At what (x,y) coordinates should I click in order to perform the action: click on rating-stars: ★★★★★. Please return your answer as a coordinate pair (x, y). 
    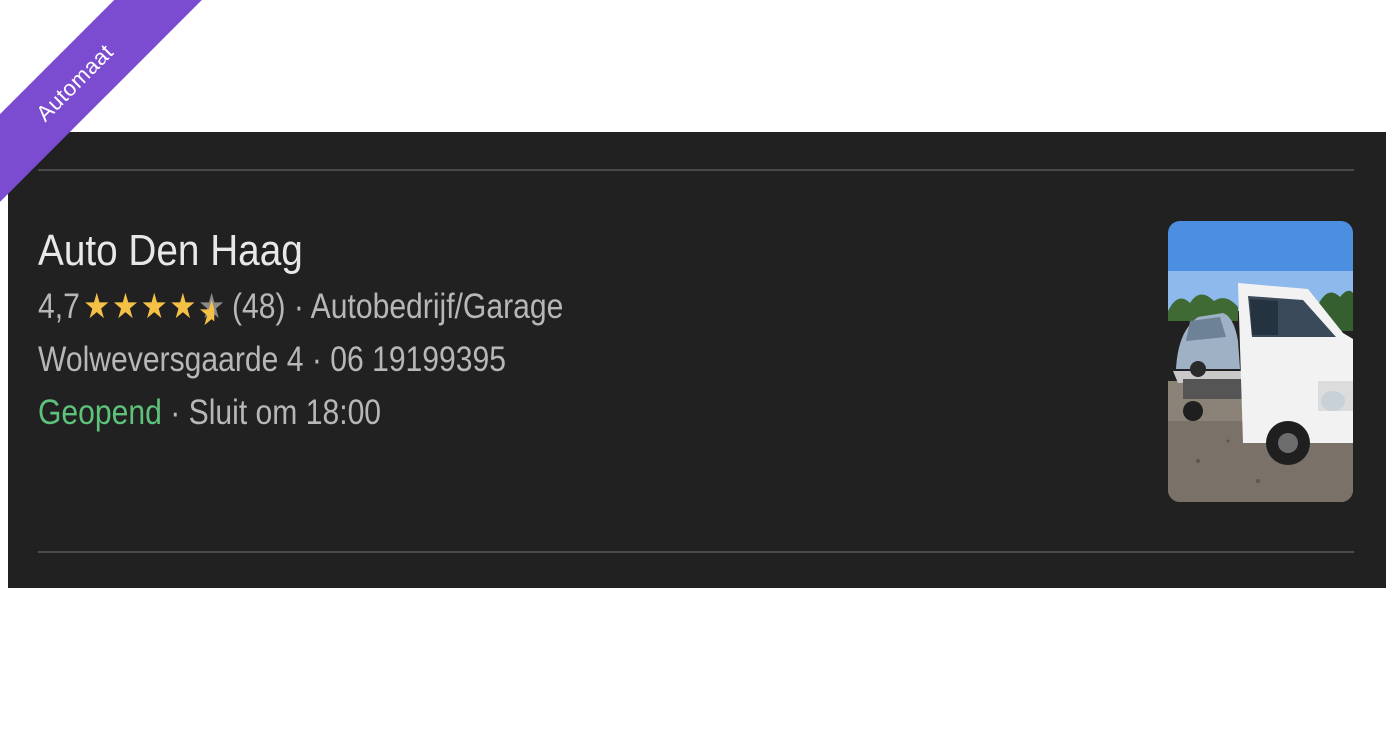
    Looking at the image, I should click on (155, 306).